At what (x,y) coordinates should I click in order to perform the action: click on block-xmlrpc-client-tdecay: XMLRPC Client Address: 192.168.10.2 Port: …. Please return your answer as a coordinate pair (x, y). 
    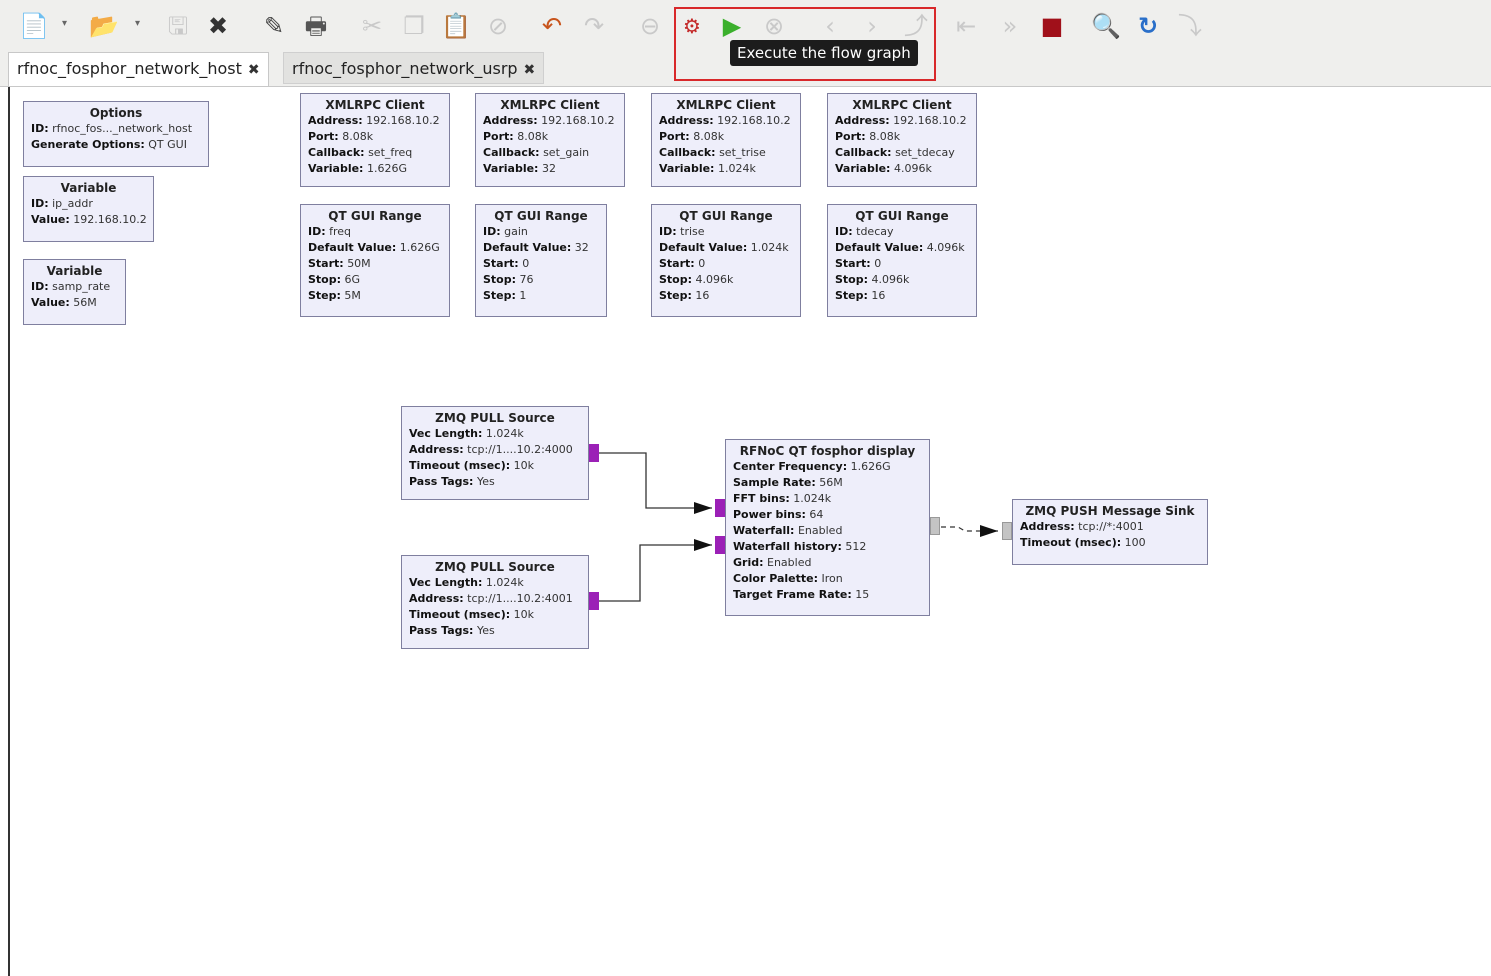
    Looking at the image, I should click on (902, 140).